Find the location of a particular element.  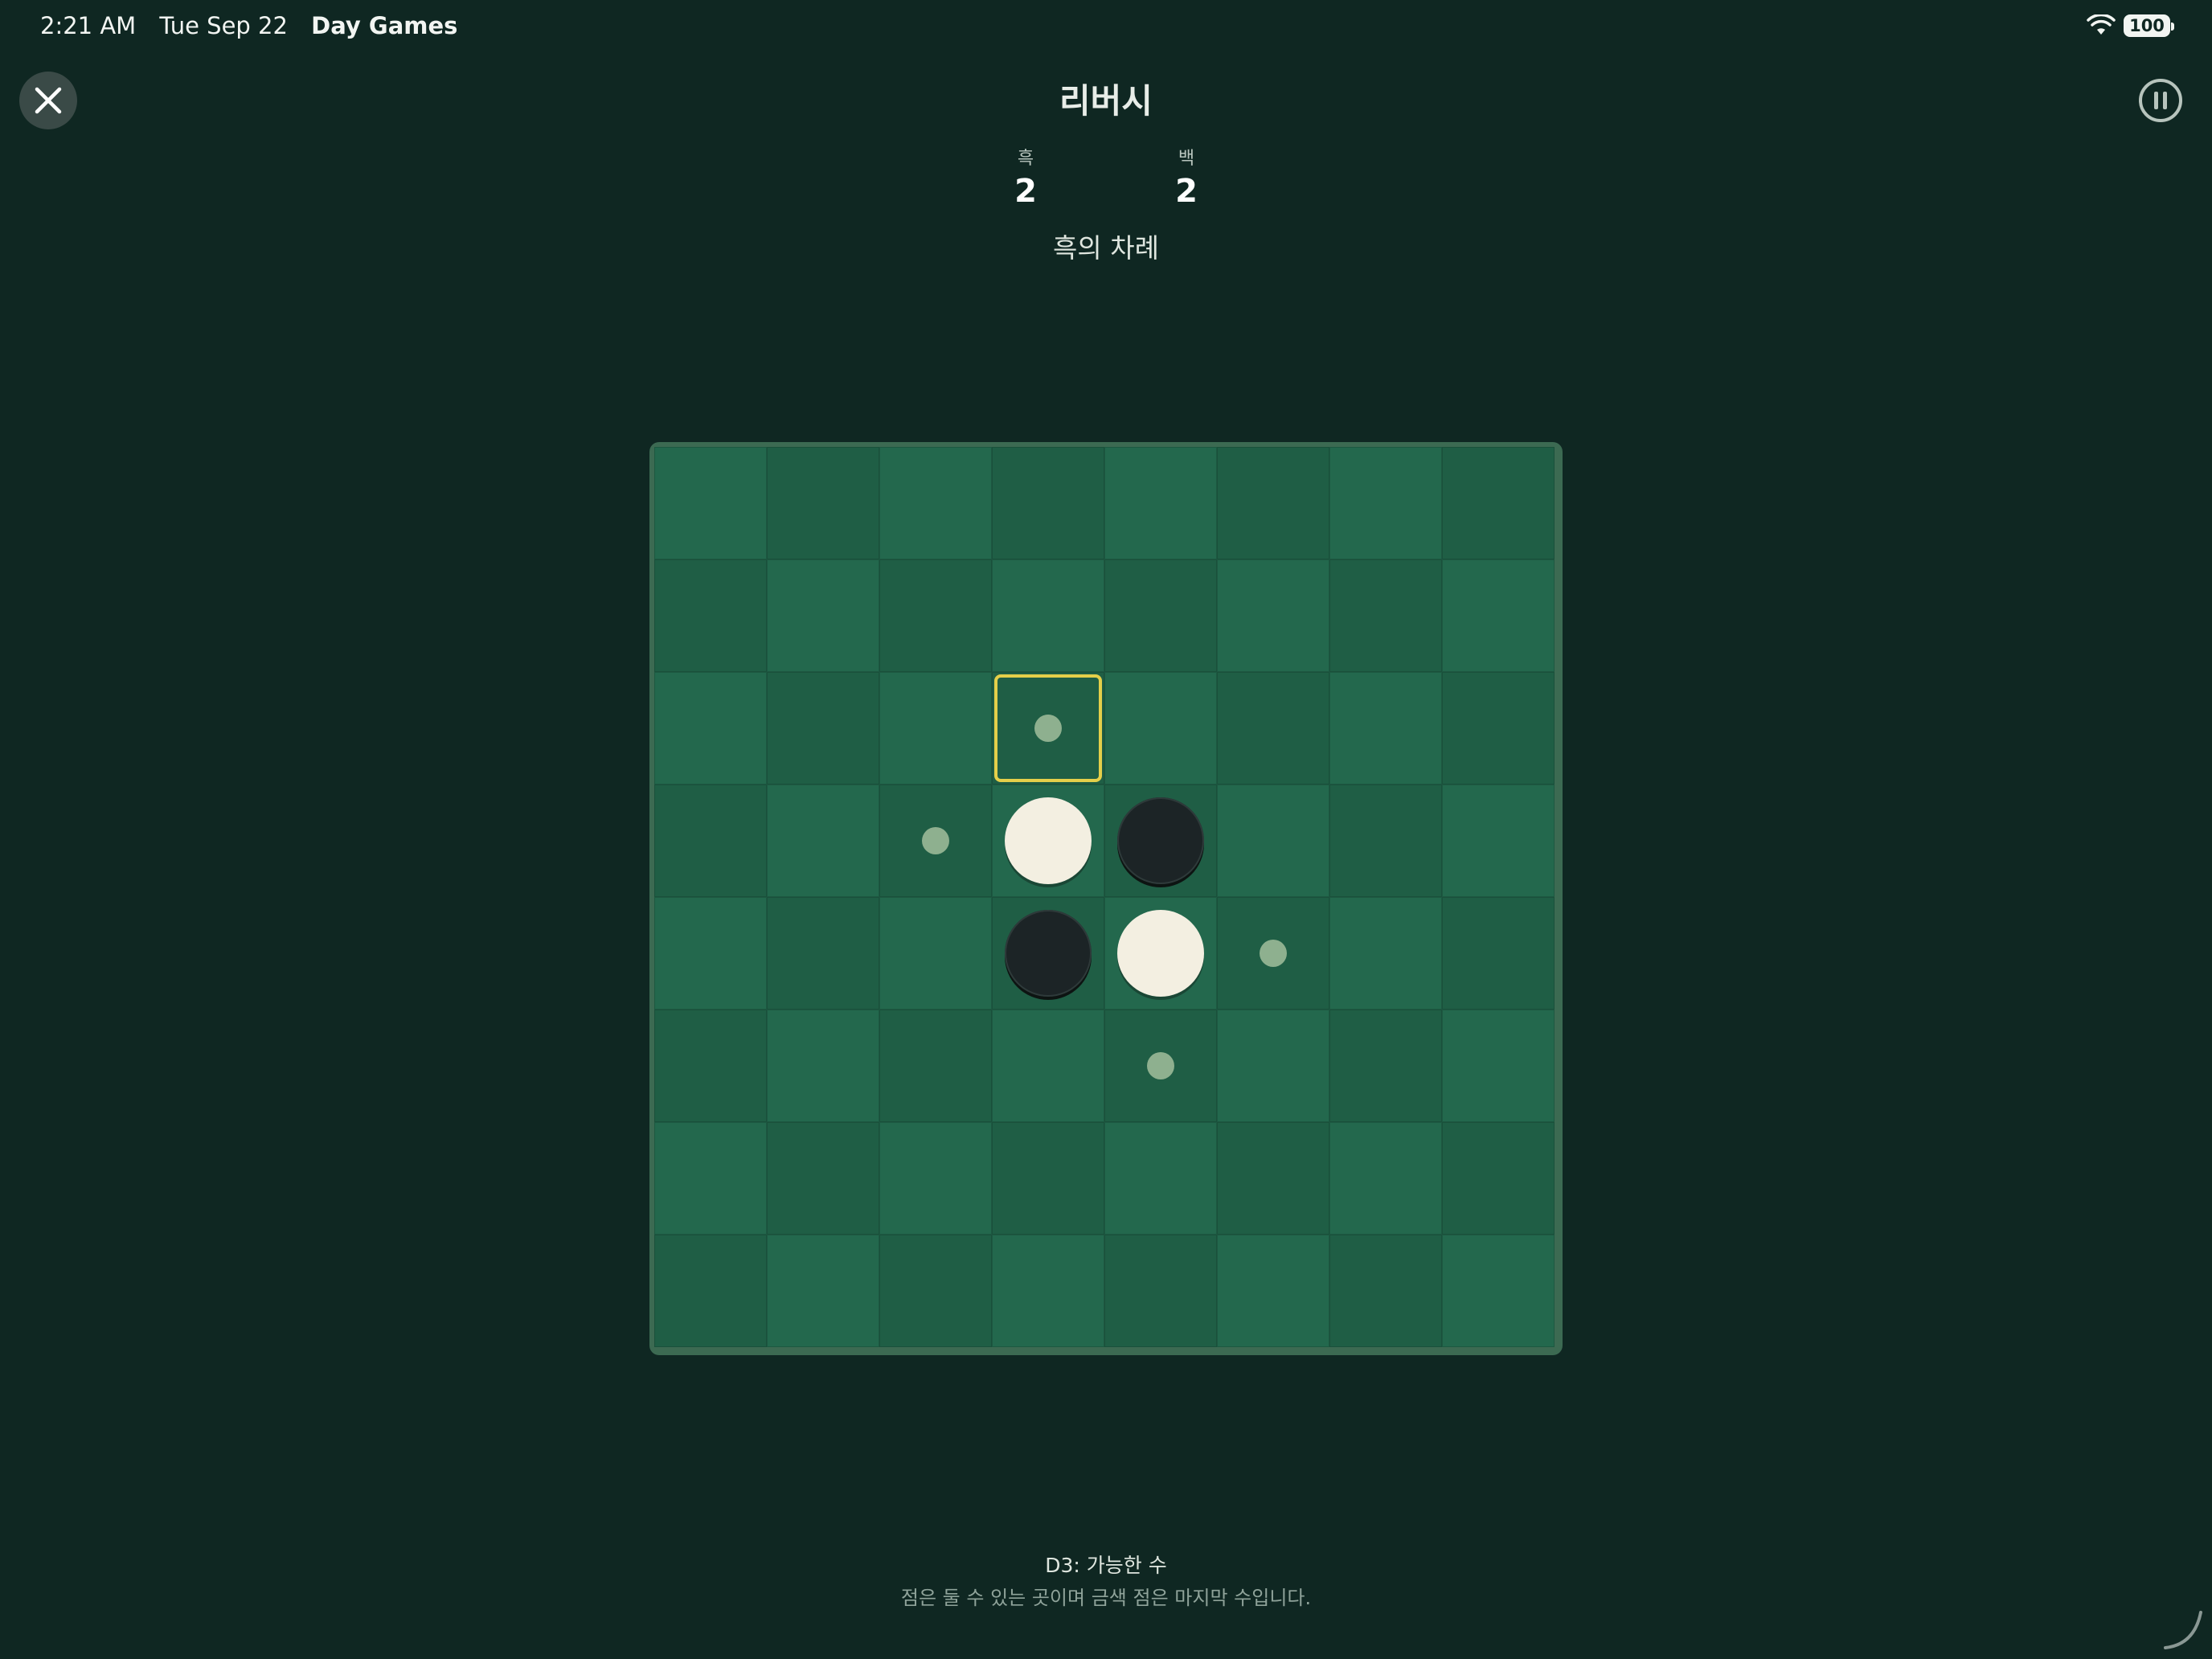

board-cell-f6 is located at coordinates (1273, 1066).